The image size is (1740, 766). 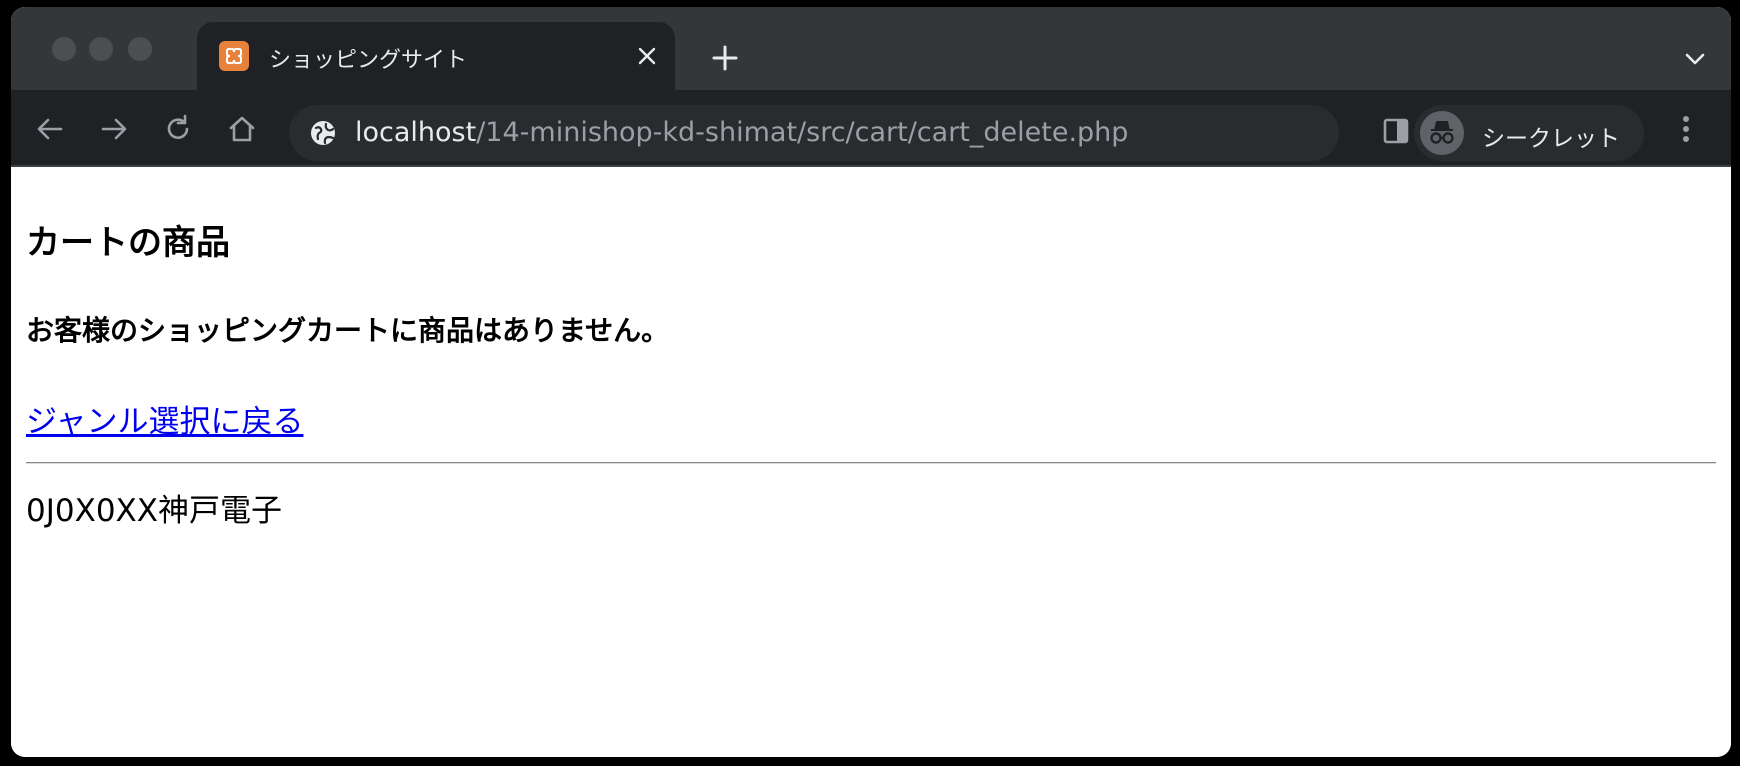 I want to click on incognito-label: シークレット, so click(x=1551, y=139).